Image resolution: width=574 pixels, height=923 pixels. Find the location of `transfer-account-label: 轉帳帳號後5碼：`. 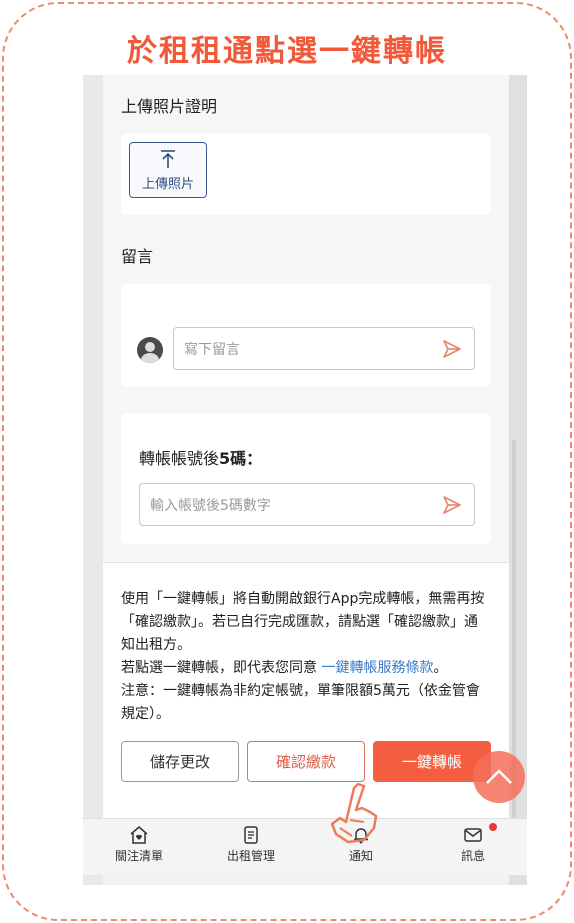

transfer-account-label: 轉帳帳號後5碼： is located at coordinates (200, 457).